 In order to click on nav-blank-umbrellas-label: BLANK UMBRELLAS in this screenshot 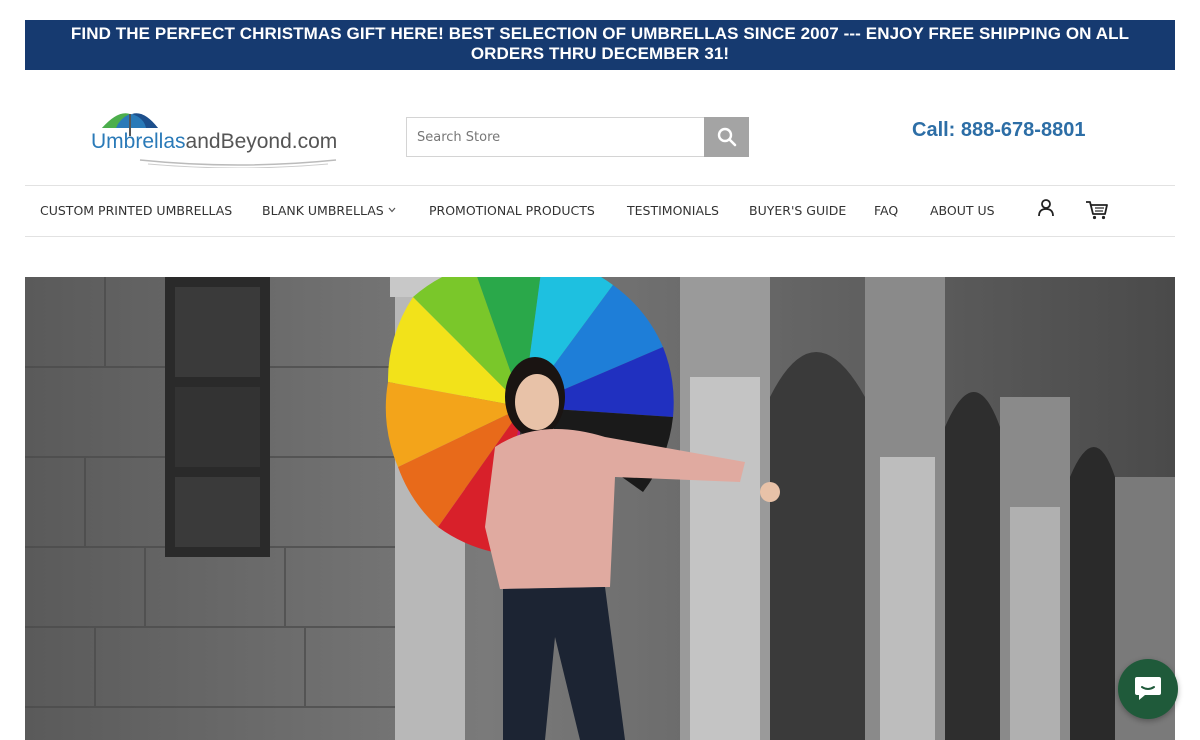, I will do `click(323, 210)`.